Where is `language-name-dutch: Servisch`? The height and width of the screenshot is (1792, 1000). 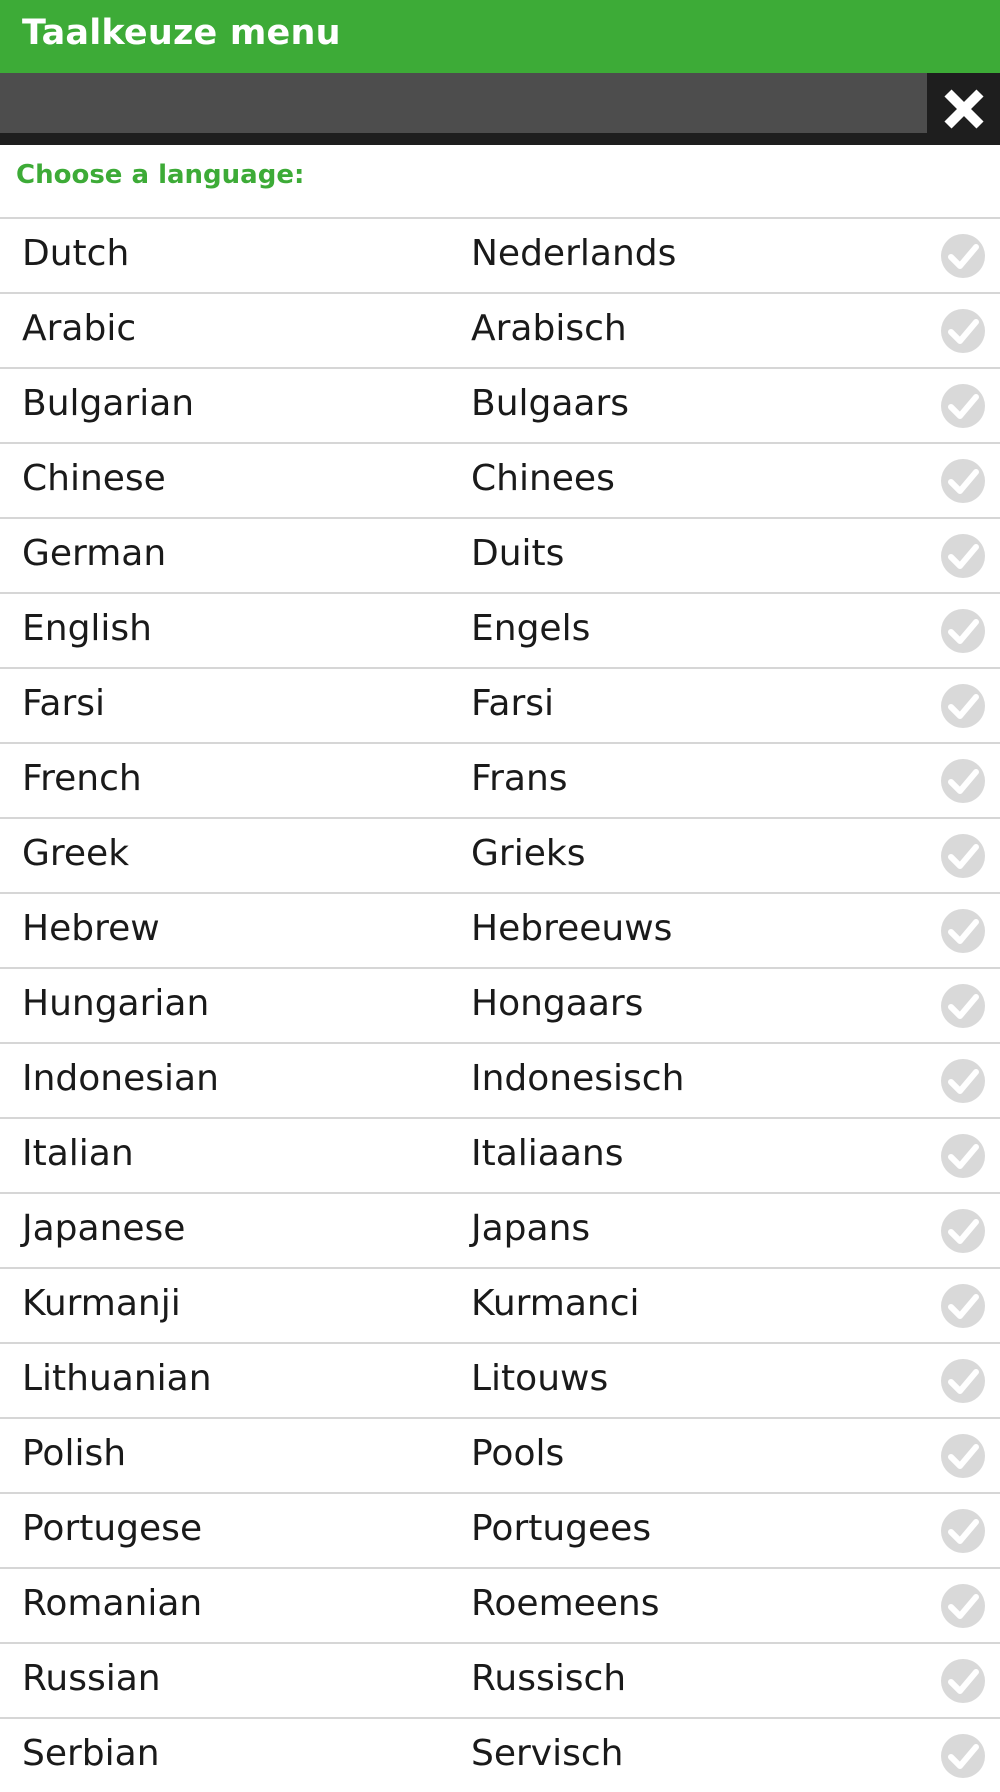
language-name-dutch: Servisch is located at coordinates (547, 1753).